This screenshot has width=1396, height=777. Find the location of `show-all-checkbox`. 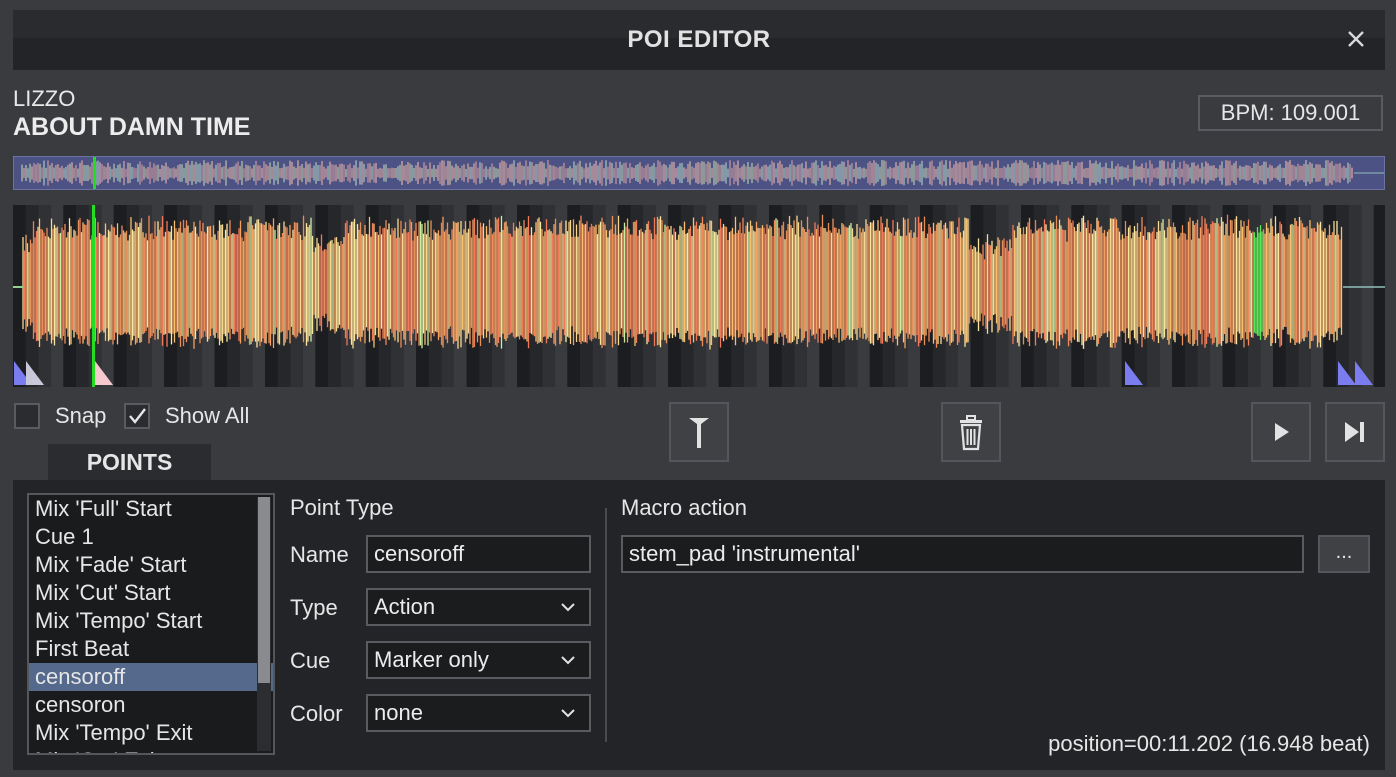

show-all-checkbox is located at coordinates (137, 416).